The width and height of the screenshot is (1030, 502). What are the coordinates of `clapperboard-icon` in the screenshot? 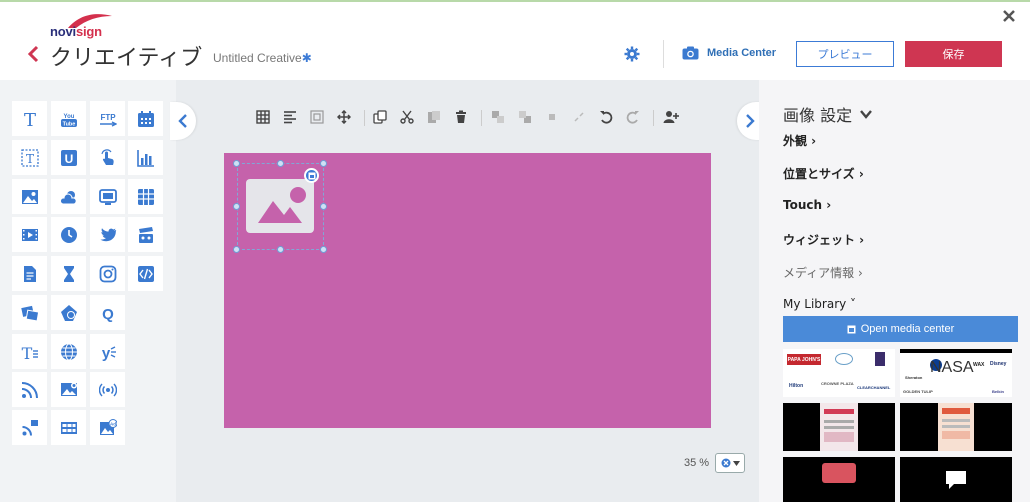 It's located at (145, 234).